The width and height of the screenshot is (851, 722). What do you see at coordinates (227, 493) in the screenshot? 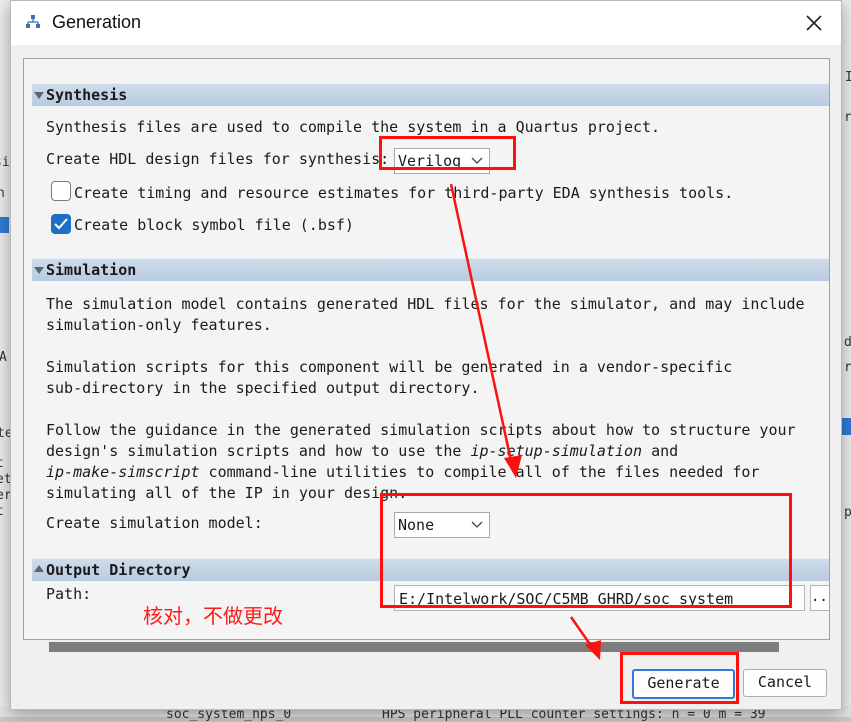
I see `simulation-text: simulating all of the IP in your design.` at bounding box center [227, 493].